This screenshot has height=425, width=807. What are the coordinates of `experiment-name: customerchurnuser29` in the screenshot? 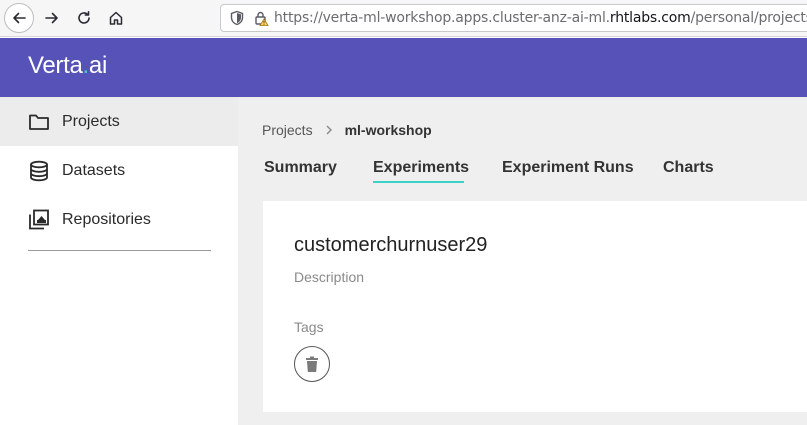 It's located at (390, 245).